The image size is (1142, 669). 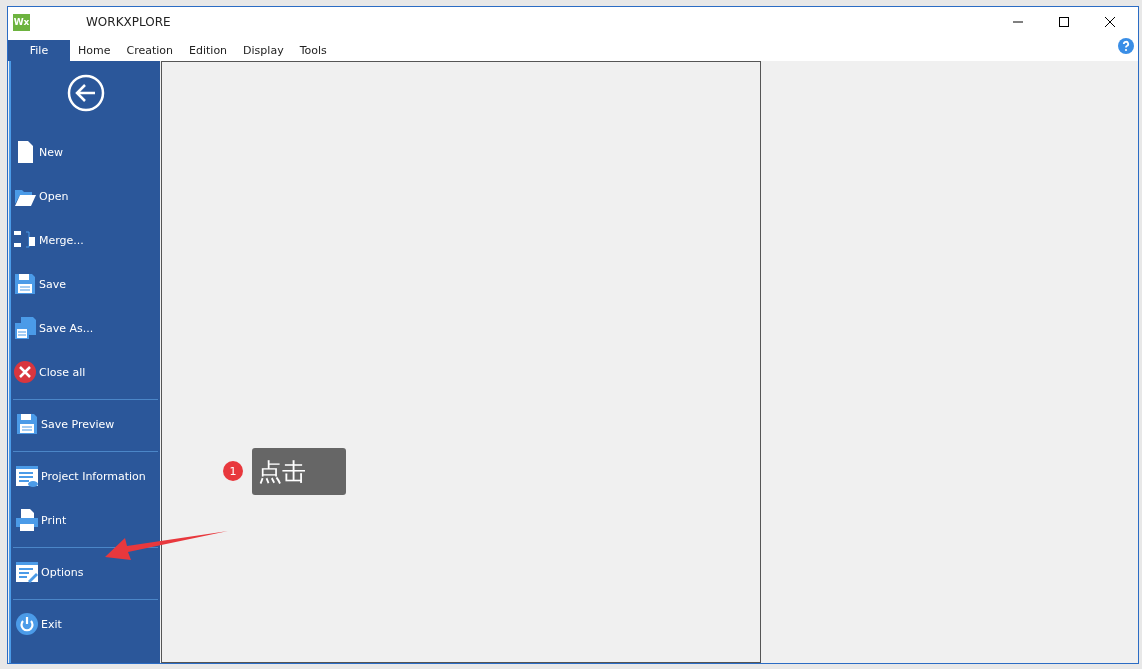 I want to click on menu-item: Print, so click(x=54, y=520).